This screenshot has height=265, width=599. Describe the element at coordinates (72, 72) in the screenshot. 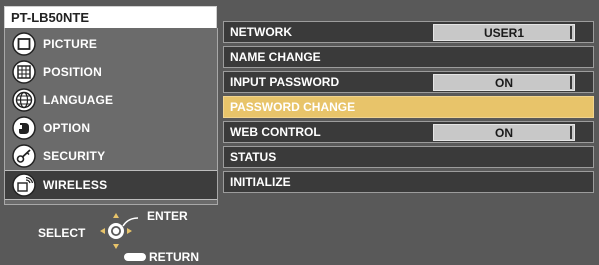

I see `menu-item-label: POSITION` at that location.